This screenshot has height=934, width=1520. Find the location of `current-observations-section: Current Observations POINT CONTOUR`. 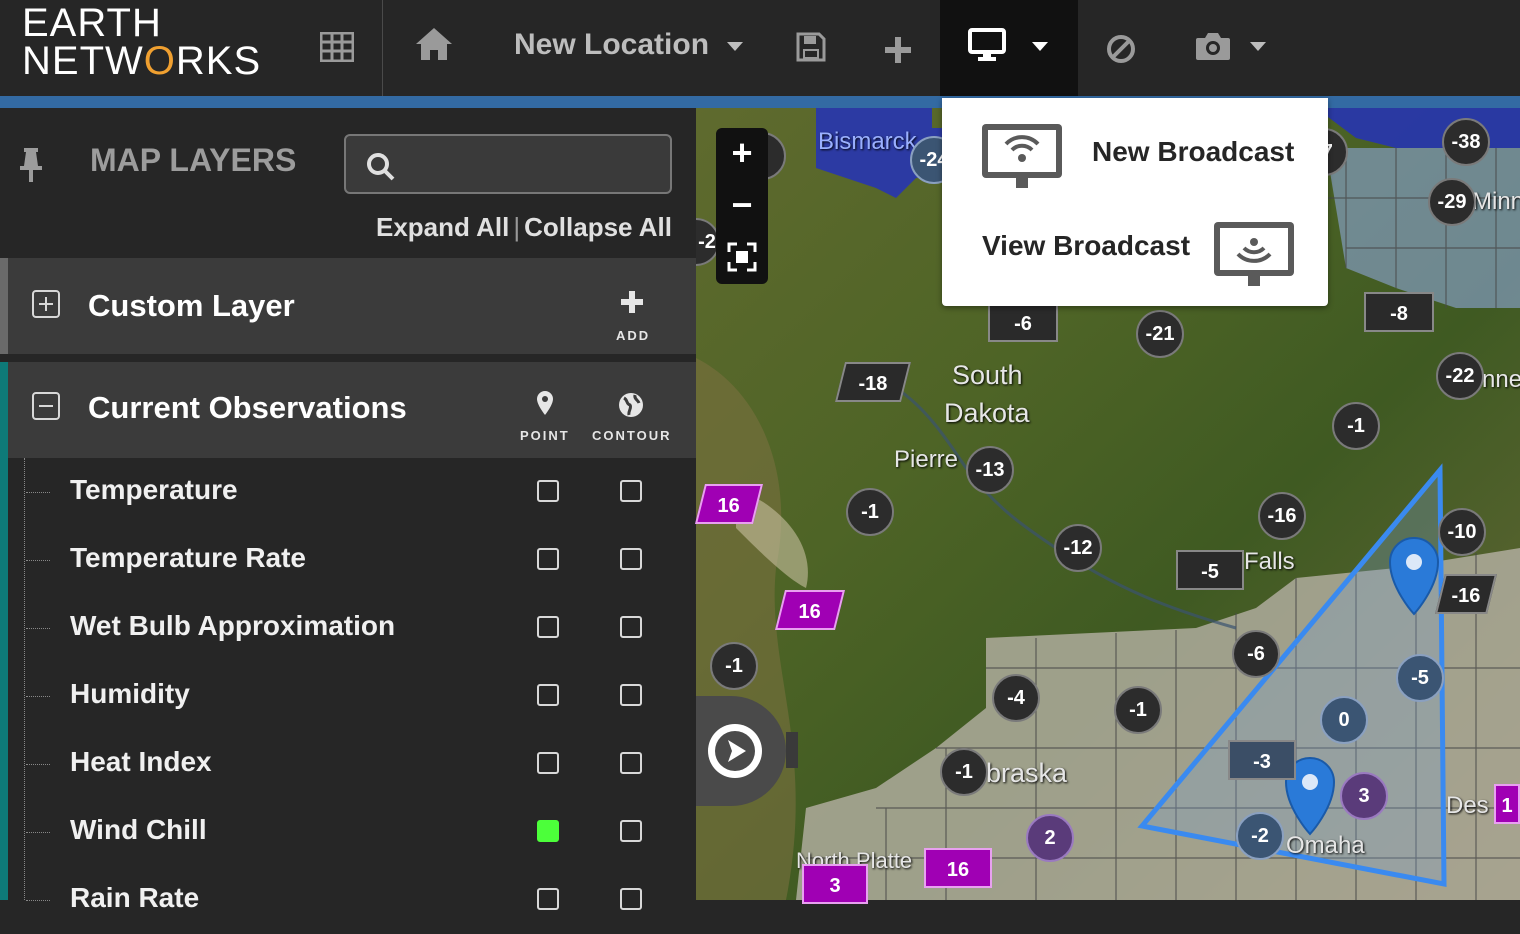

current-observations-section: Current Observations POINT CONTOUR is located at coordinates (348, 410).